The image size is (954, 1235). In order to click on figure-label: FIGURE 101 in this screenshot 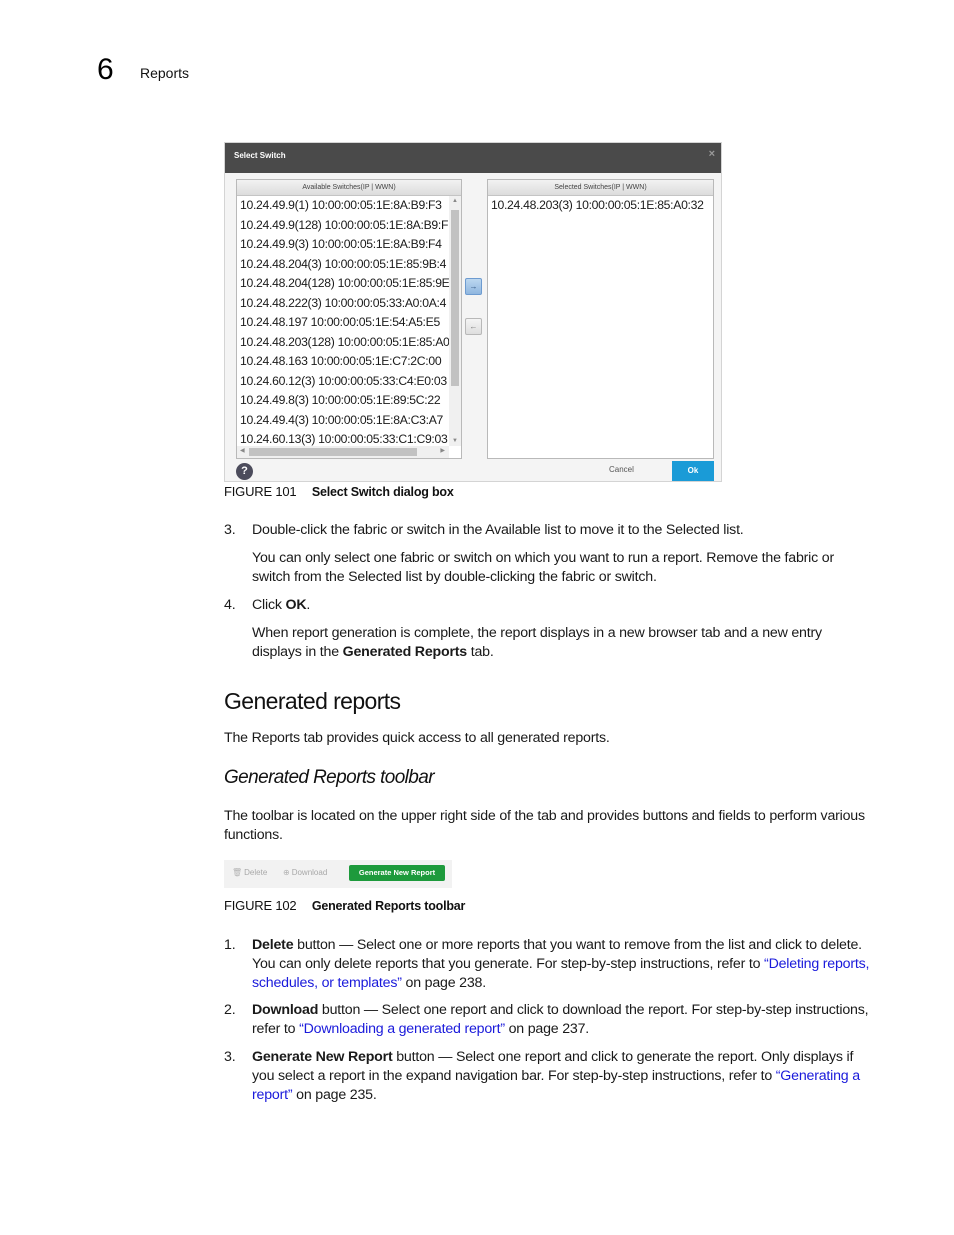, I will do `click(260, 491)`.